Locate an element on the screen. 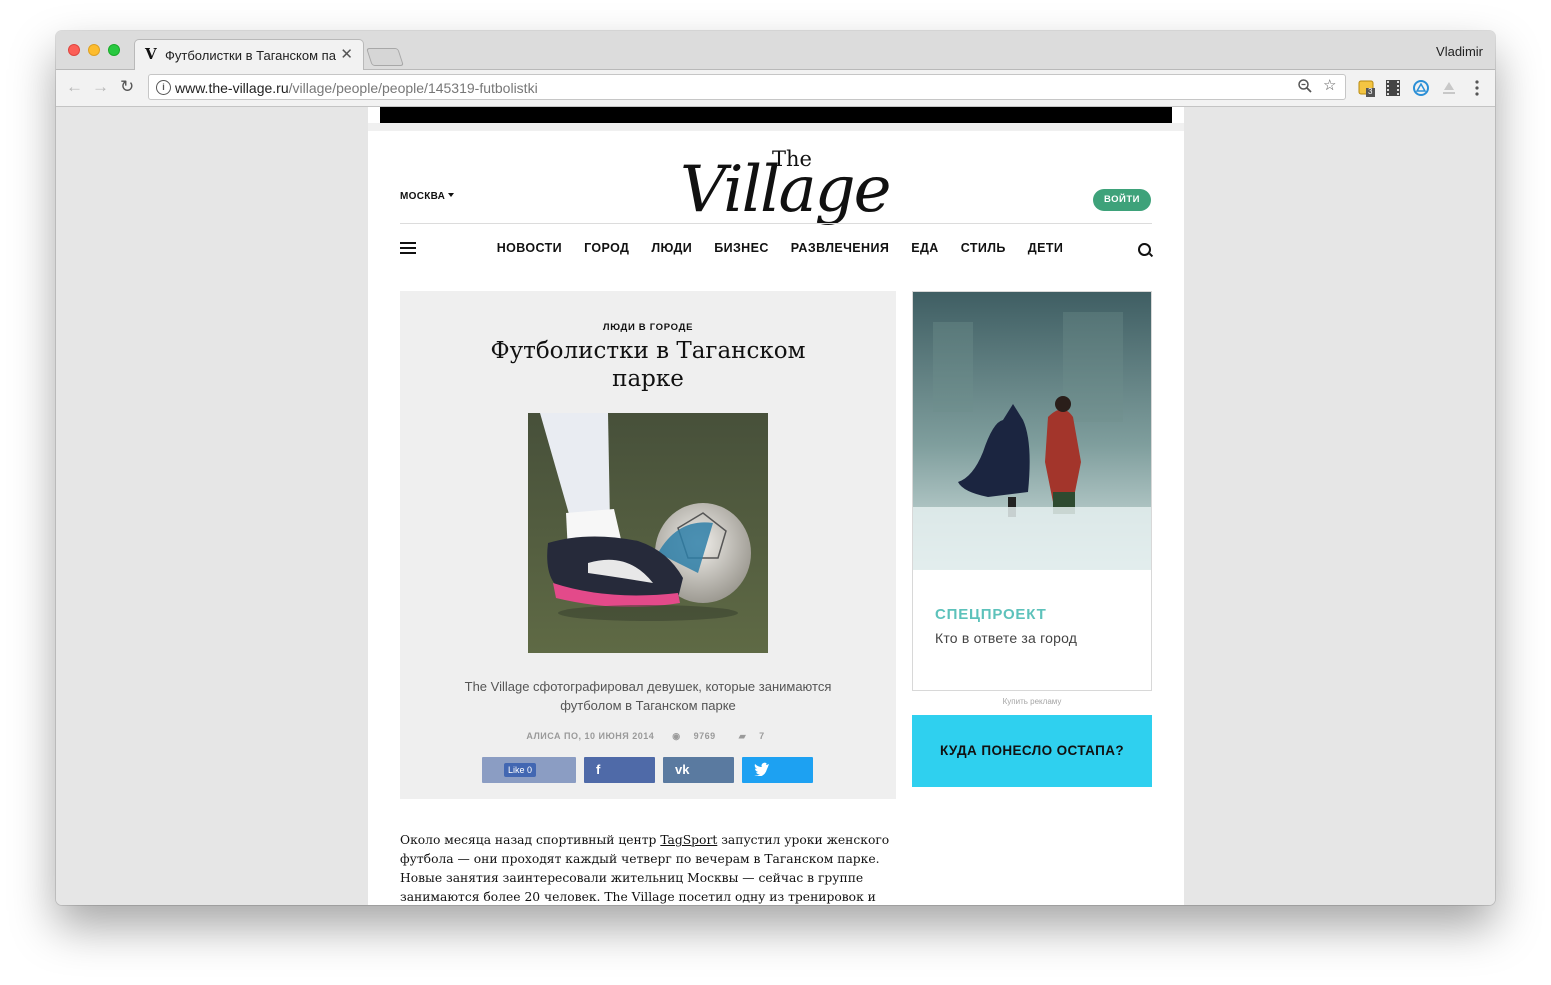 This screenshot has width=1551, height=985. article-meta: АЛИСА ПО, 10 ИЮНЯ 2014 ◉ 9769 ▰ 7 is located at coordinates (648, 736).